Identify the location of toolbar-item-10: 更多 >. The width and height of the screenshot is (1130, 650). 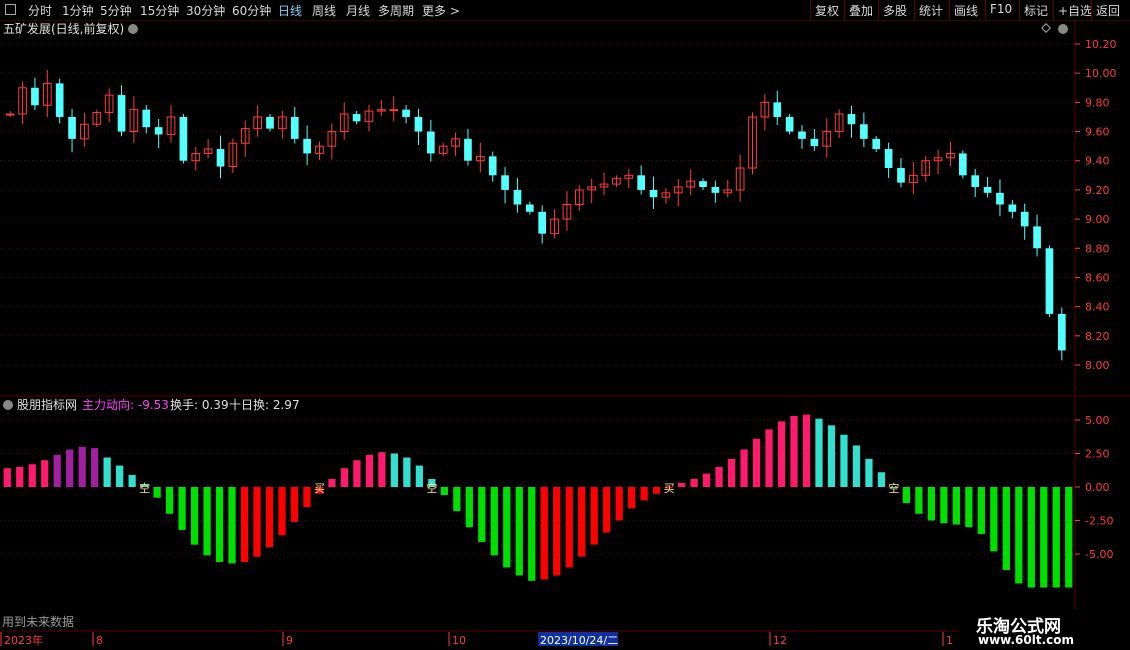
(441, 10).